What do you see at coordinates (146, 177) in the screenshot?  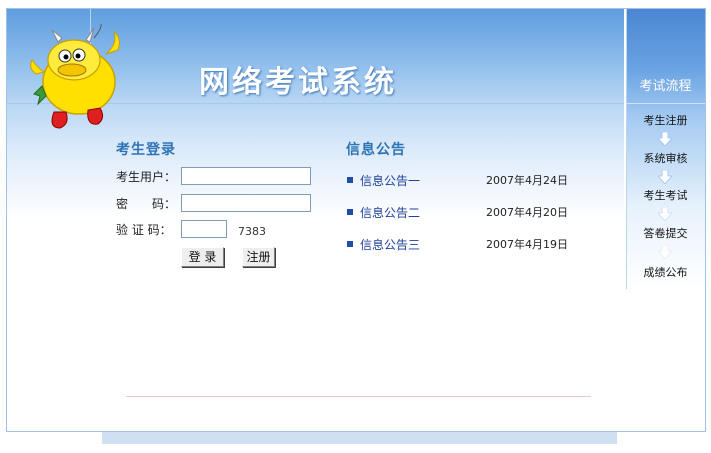 I see `username-label: 考生用户：` at bounding box center [146, 177].